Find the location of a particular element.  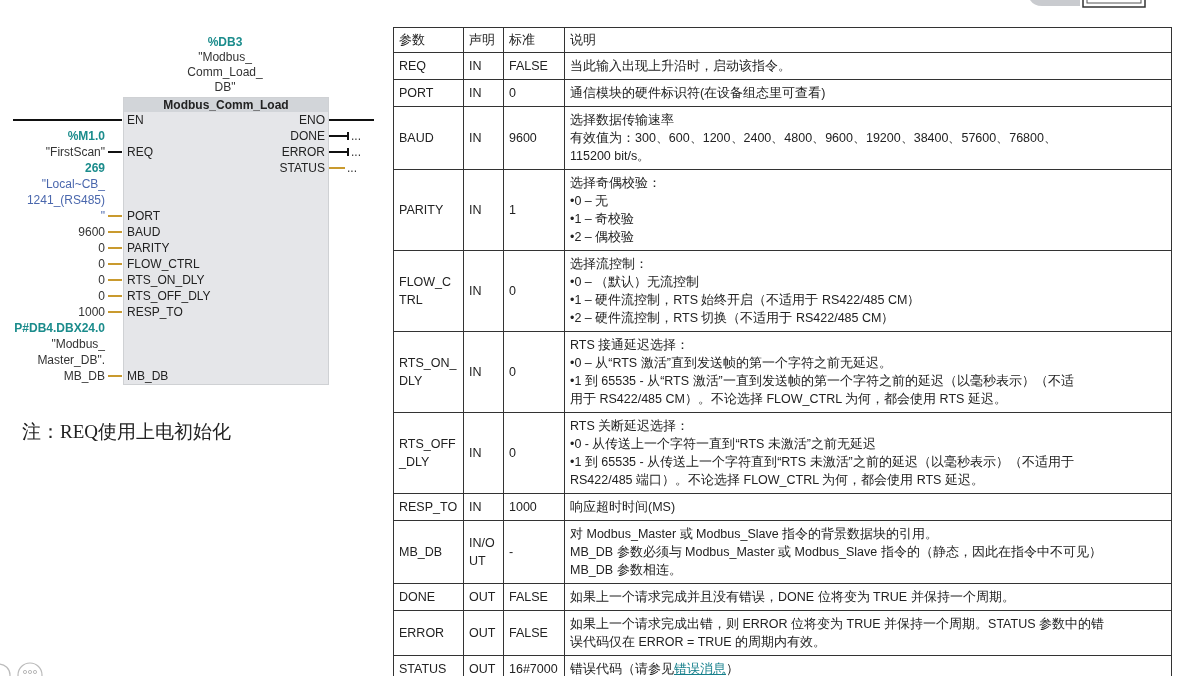

table-cell: RTS 关断延迟选择： •0 - 从传送上一个字符一直到“RTS 未激活”之前无延迟 •1 到 65535 - 从传送上一个字符直到“RTS 未激活”之前的延迟（以毫秒表示）（不适用于 RS422/485 端口）。不论选择 FLOW_CTRL 为何，都会使用 RTS 延迟。 is located at coordinates (868, 453).